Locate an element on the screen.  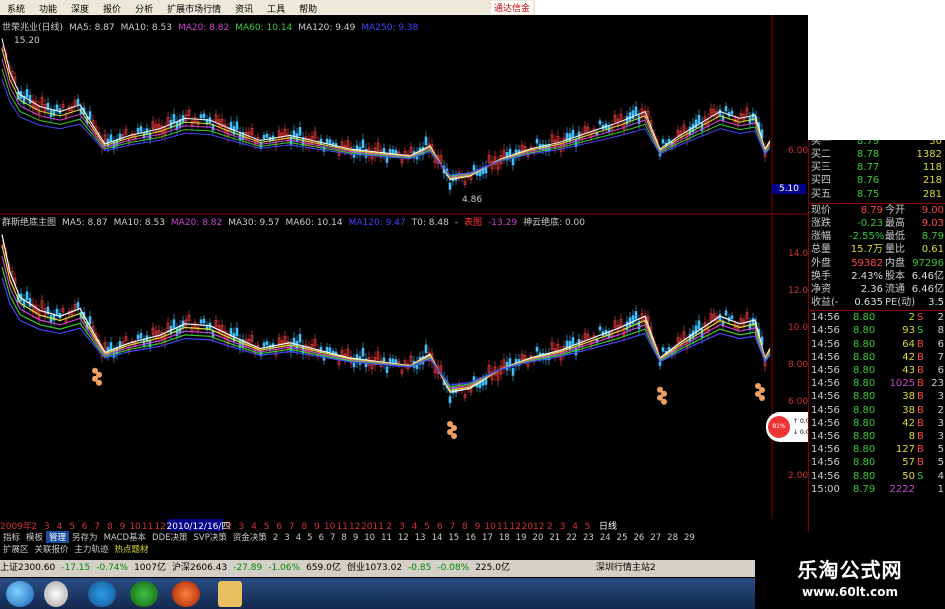
orderbook-row: 买三 8.77 118 is located at coordinates (877, 167).